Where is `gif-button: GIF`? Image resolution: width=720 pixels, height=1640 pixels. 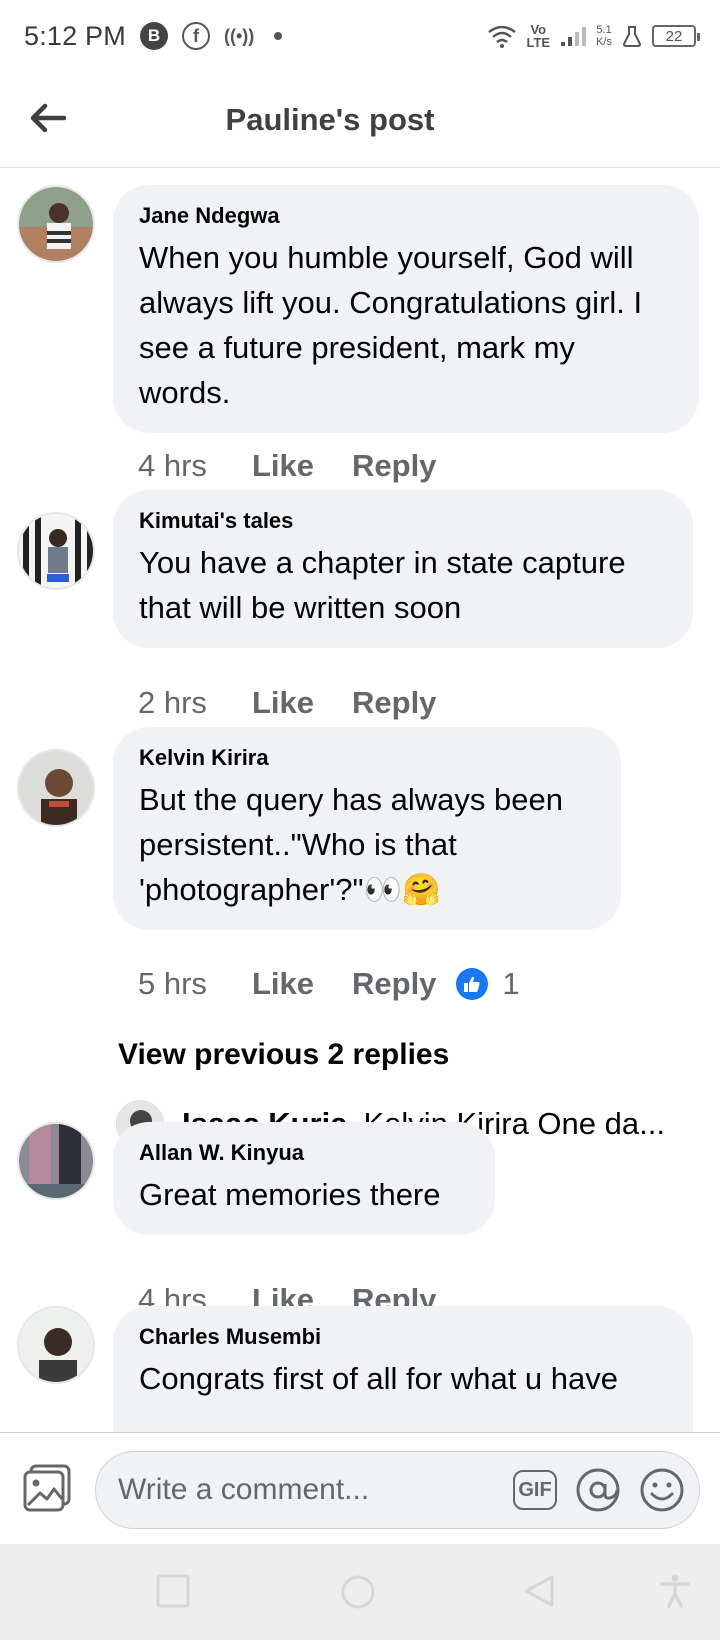
gif-button: GIF is located at coordinates (535, 1490).